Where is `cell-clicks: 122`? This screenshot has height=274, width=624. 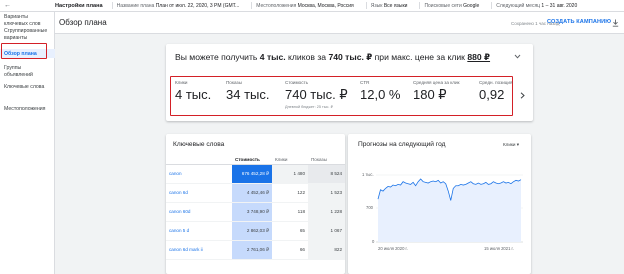 cell-clicks: 122 is located at coordinates (290, 193).